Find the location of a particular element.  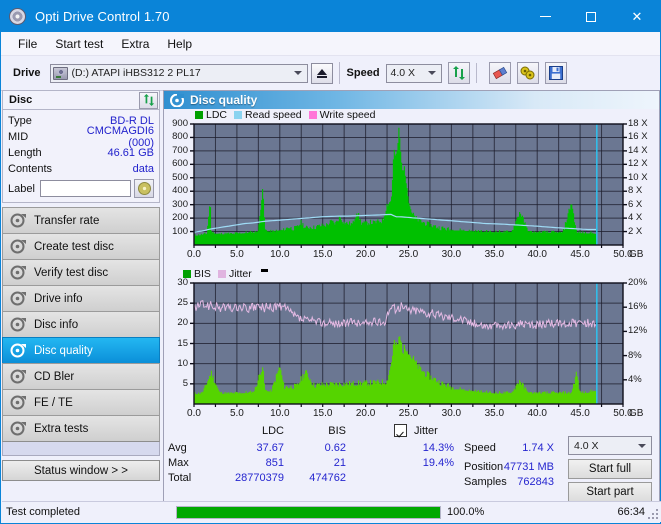

y2-tick-label: 12 X is located at coordinates (638, 164).